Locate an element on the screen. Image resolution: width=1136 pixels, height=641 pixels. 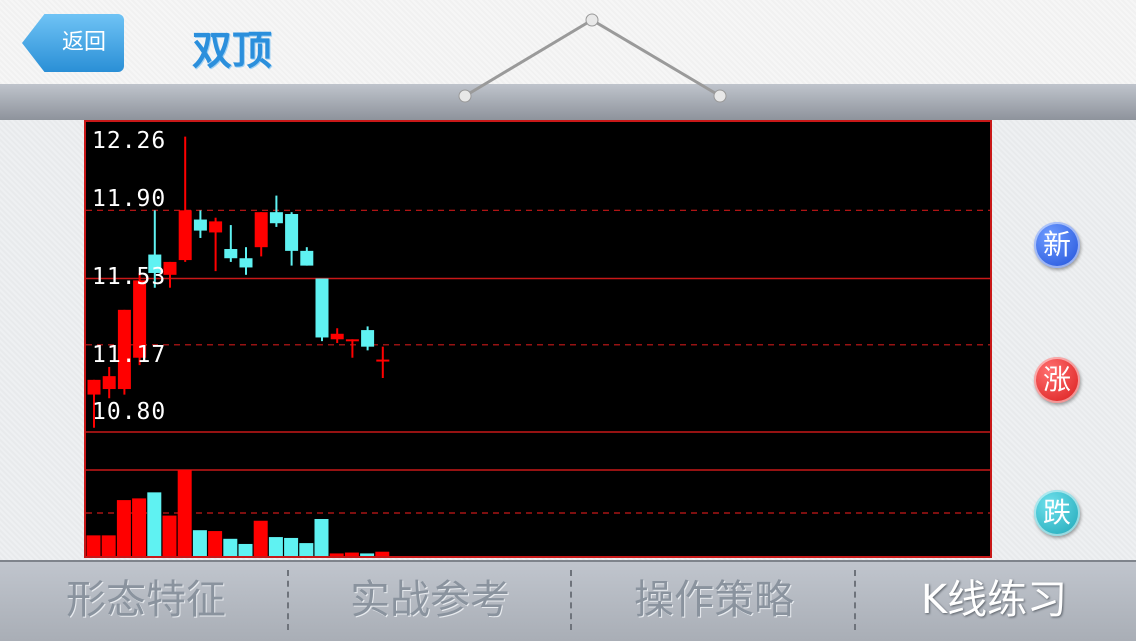
fall-button: 跌 is located at coordinates (1057, 513).